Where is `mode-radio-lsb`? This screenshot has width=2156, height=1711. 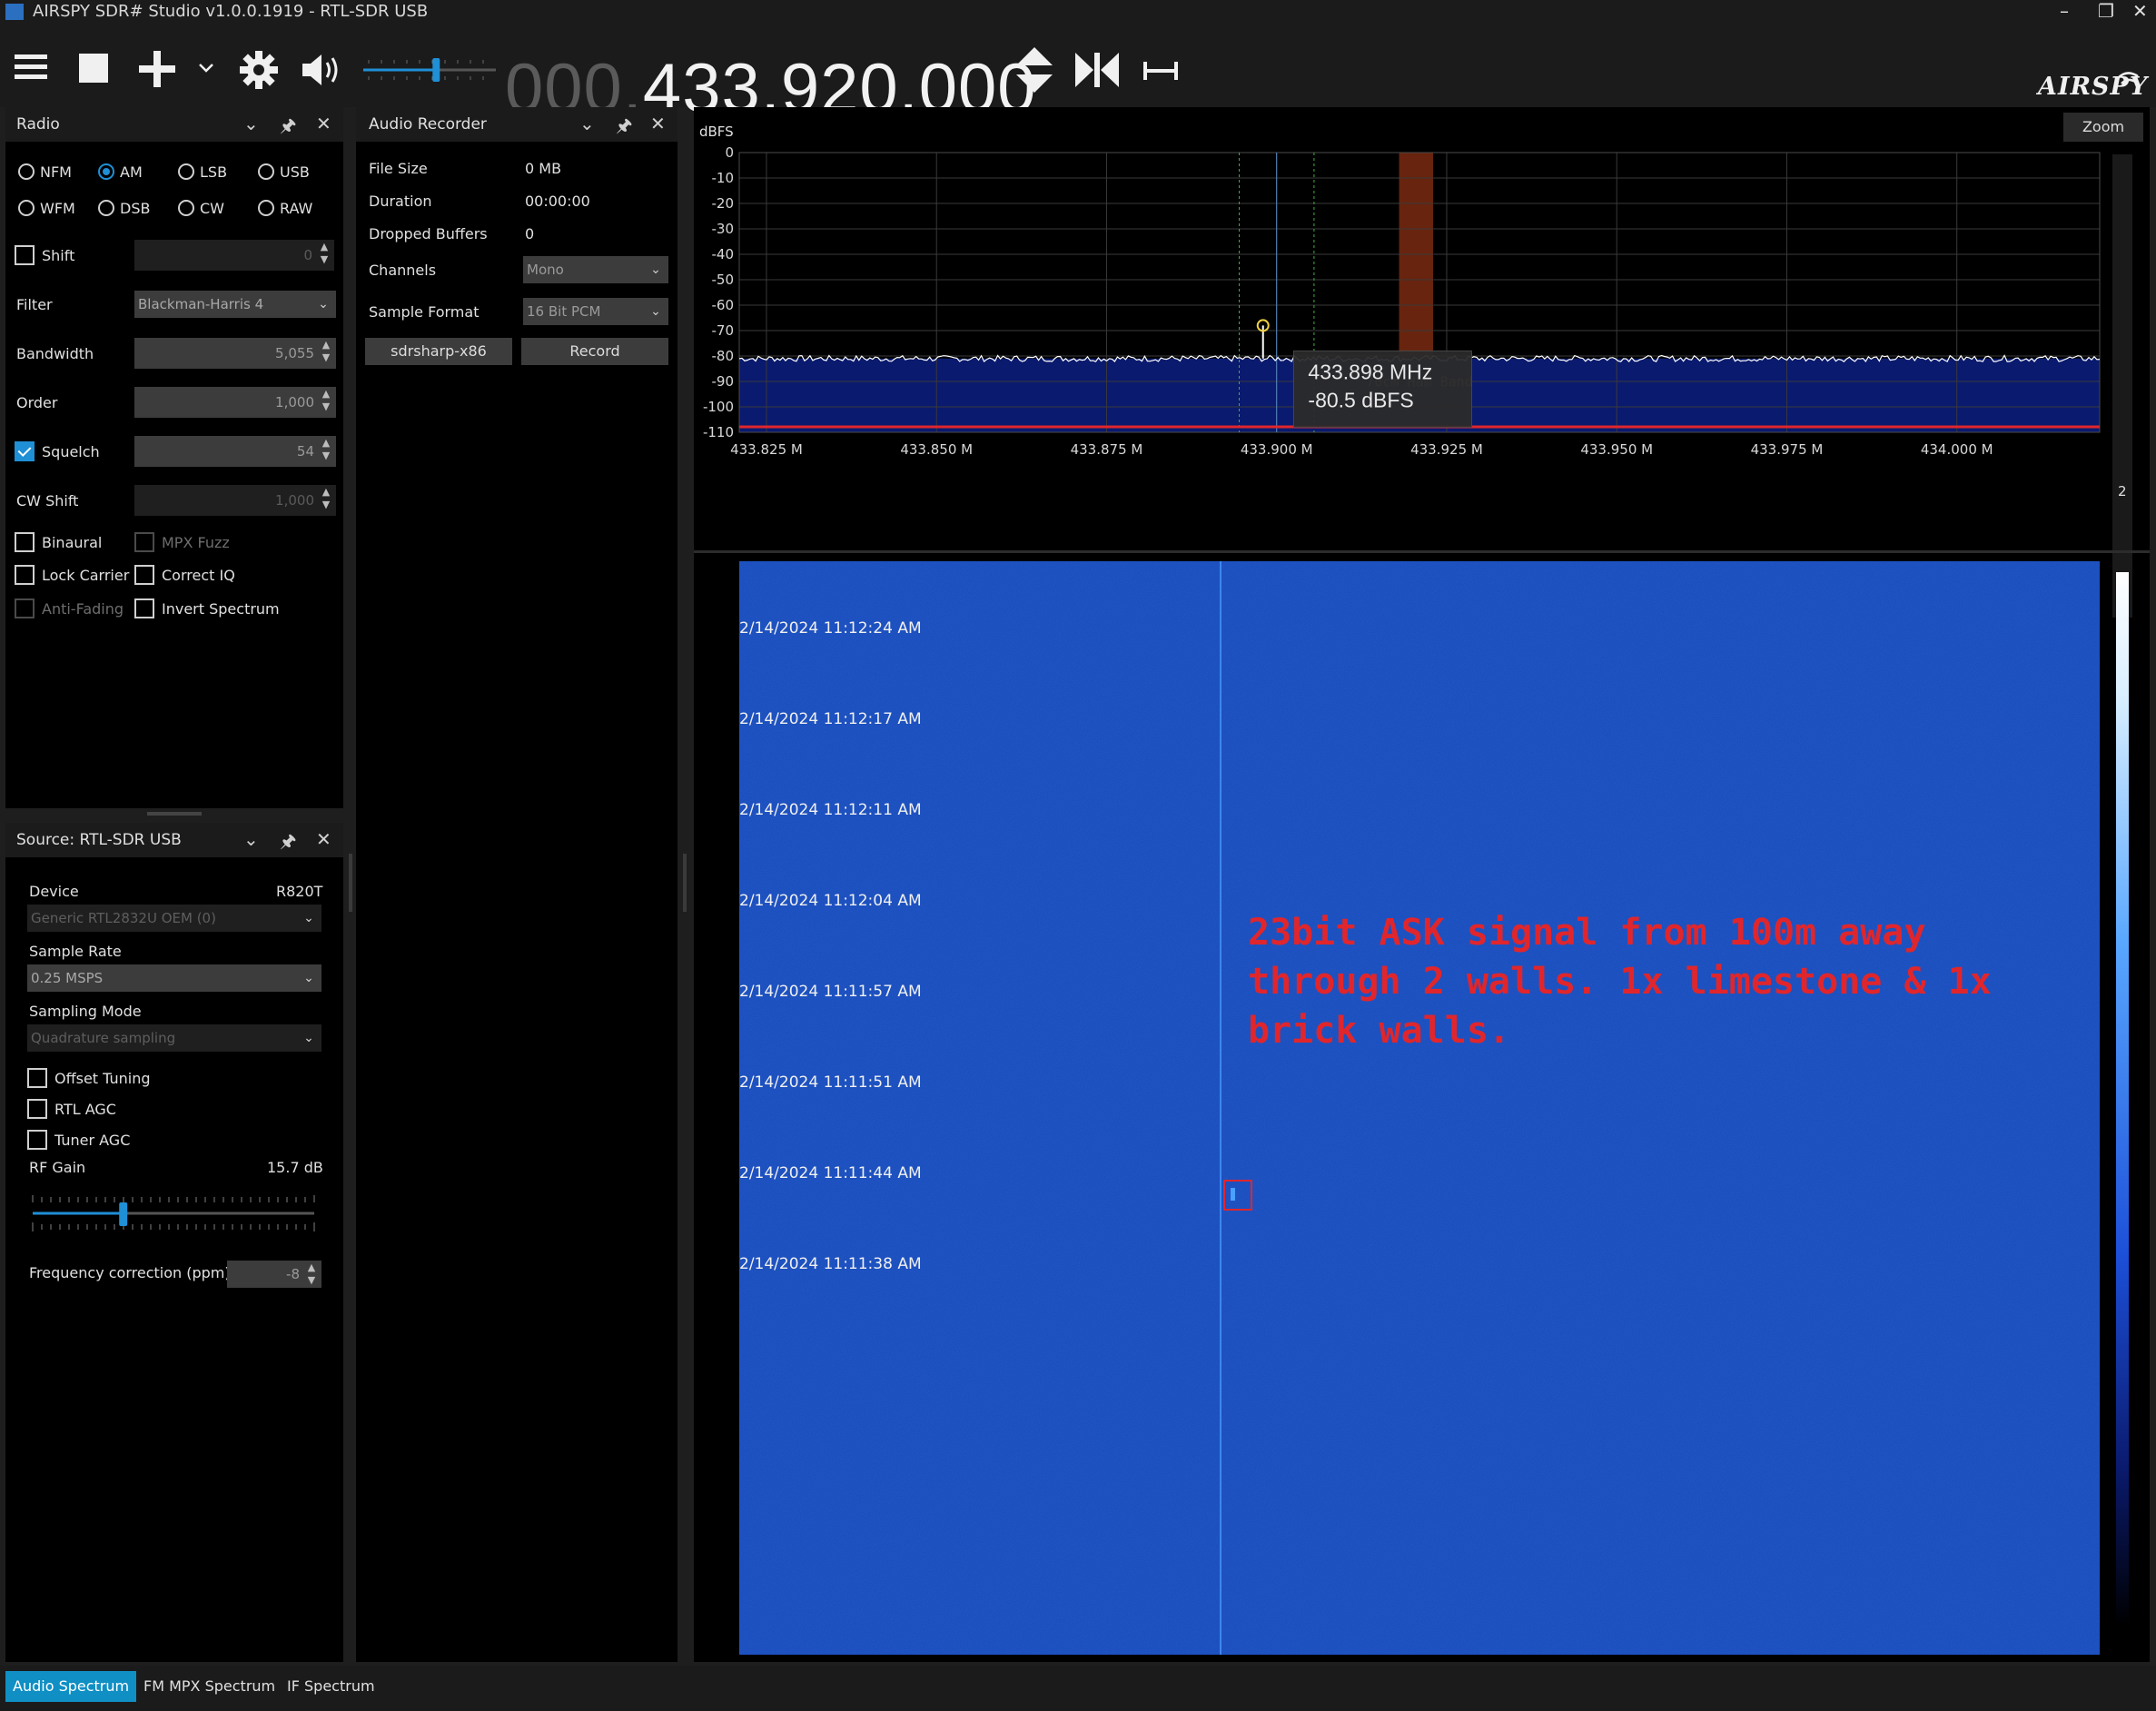
mode-radio-lsb is located at coordinates (186, 171).